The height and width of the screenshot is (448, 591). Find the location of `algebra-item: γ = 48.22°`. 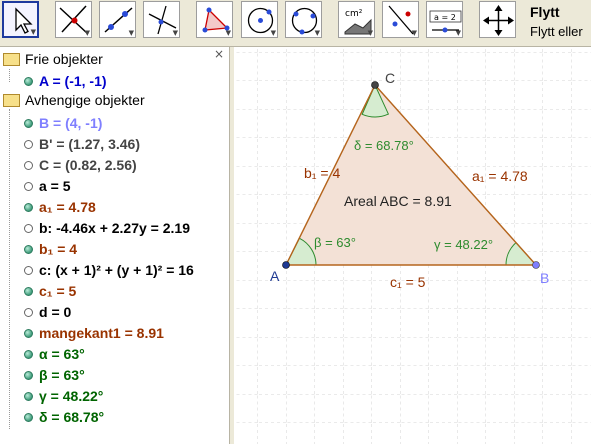

algebra-item: γ = 48.22° is located at coordinates (63, 396).